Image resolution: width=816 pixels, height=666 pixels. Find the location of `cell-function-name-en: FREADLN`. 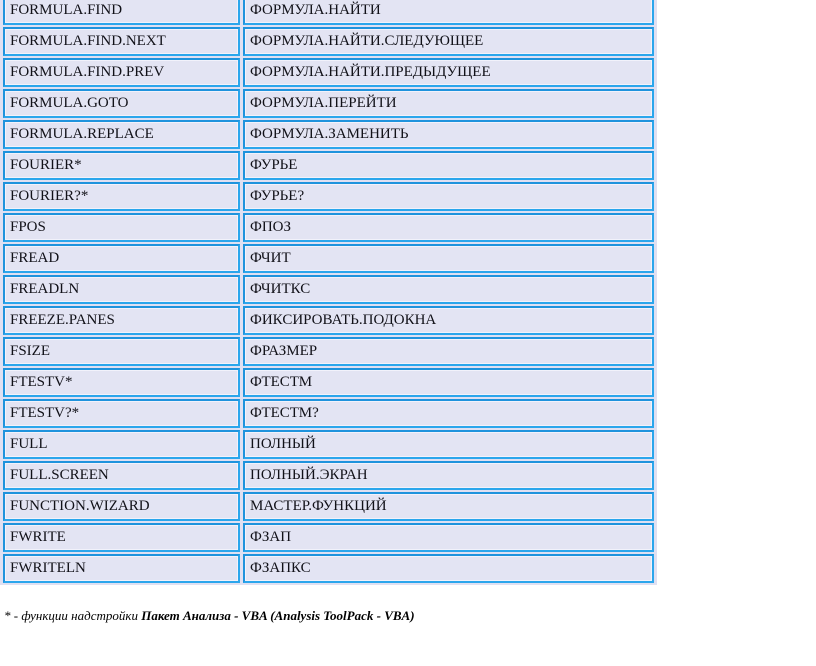

cell-function-name-en: FREADLN is located at coordinates (121, 289).